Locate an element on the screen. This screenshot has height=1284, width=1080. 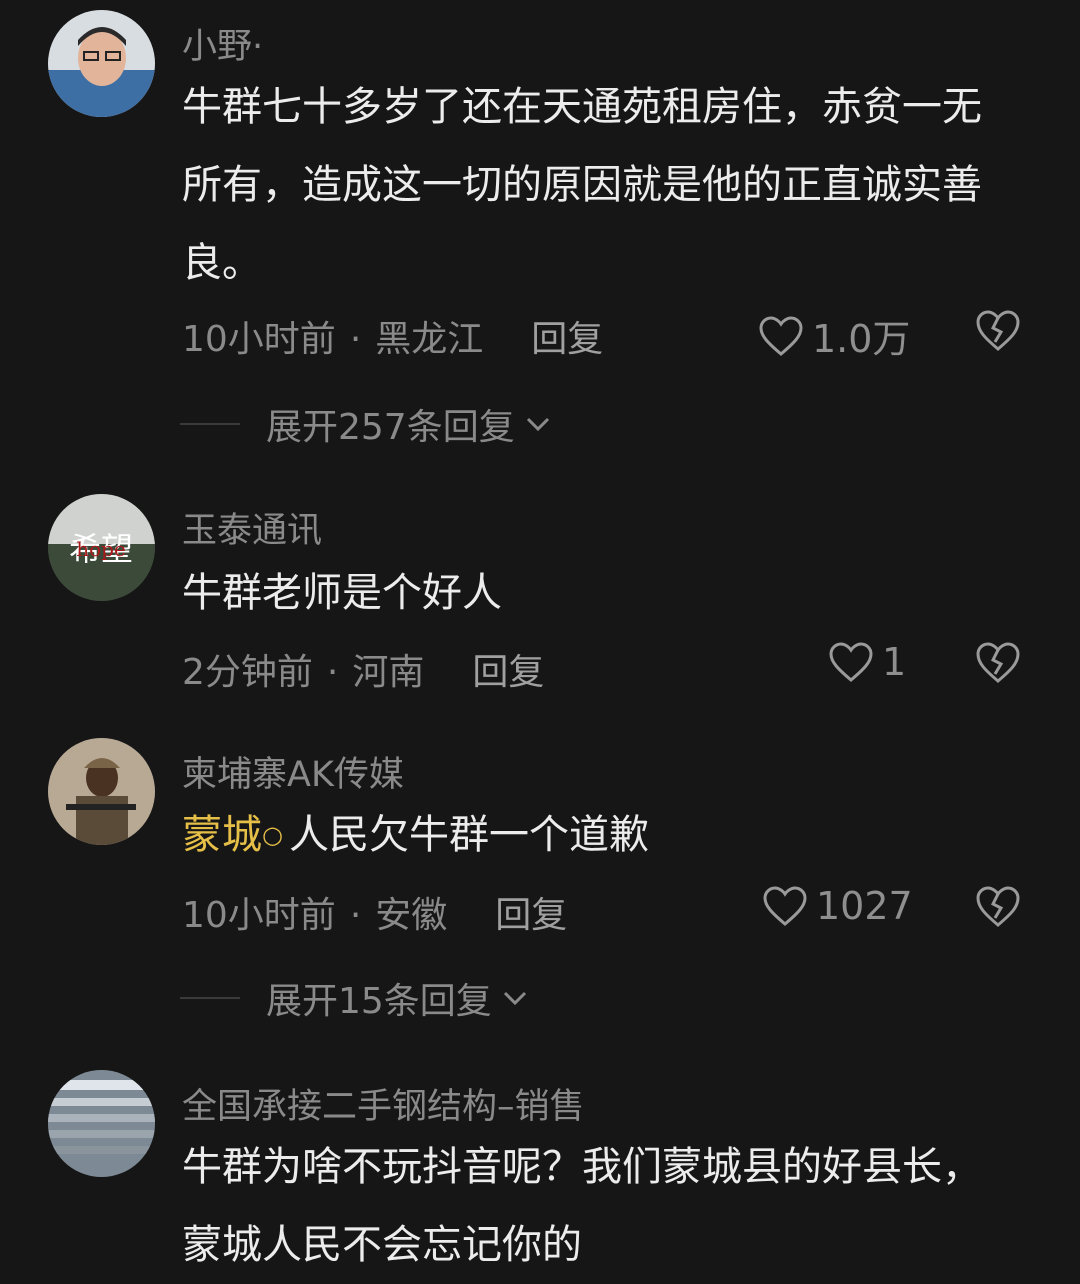
location: 河南 is located at coordinates (388, 672).